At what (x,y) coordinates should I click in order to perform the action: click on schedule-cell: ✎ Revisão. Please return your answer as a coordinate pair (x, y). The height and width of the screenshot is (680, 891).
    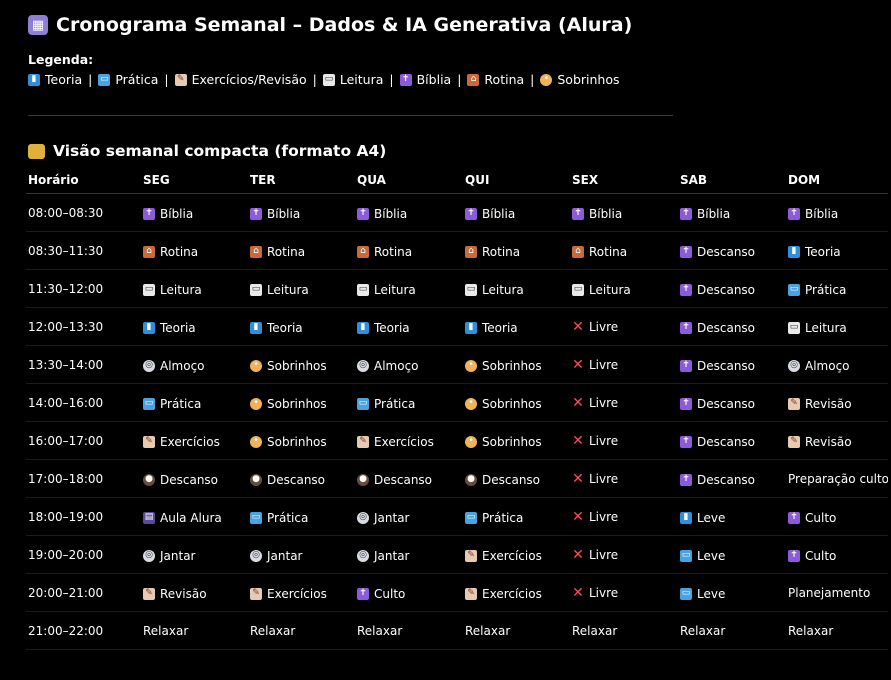
    Looking at the image, I should click on (837, 402).